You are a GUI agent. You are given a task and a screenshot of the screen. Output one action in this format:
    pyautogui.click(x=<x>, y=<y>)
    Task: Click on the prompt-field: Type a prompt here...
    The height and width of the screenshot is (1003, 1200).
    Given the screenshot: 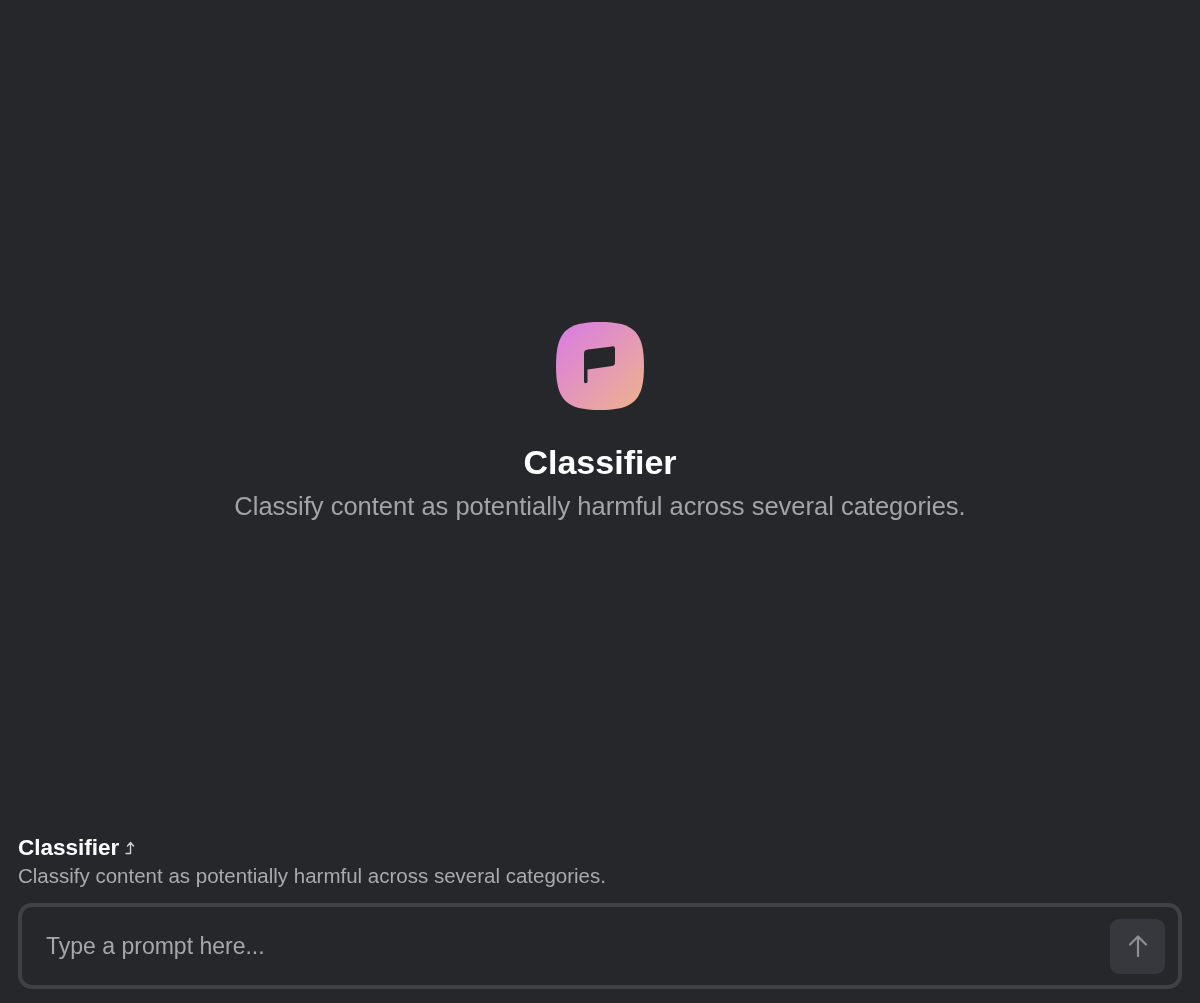 What is the action you would take?
    pyautogui.click(x=572, y=946)
    